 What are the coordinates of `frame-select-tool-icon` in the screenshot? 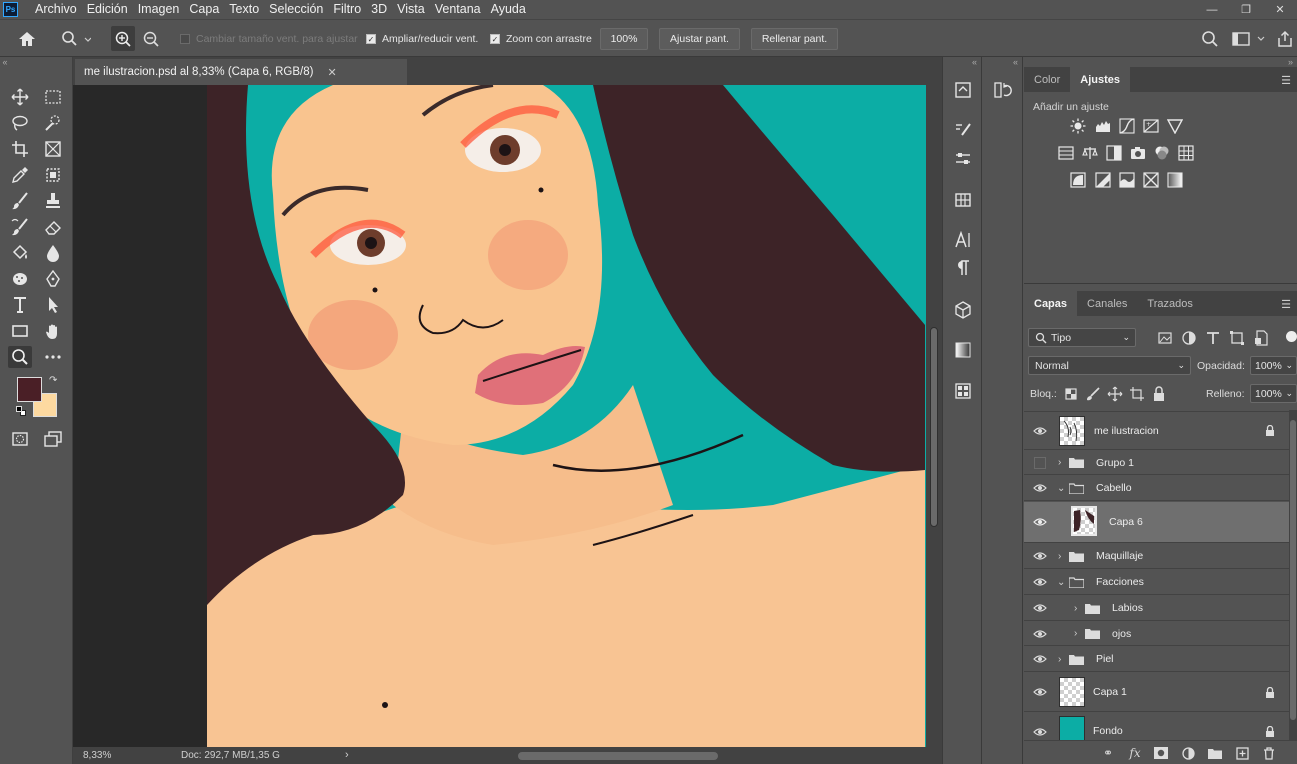 It's located at (53, 175).